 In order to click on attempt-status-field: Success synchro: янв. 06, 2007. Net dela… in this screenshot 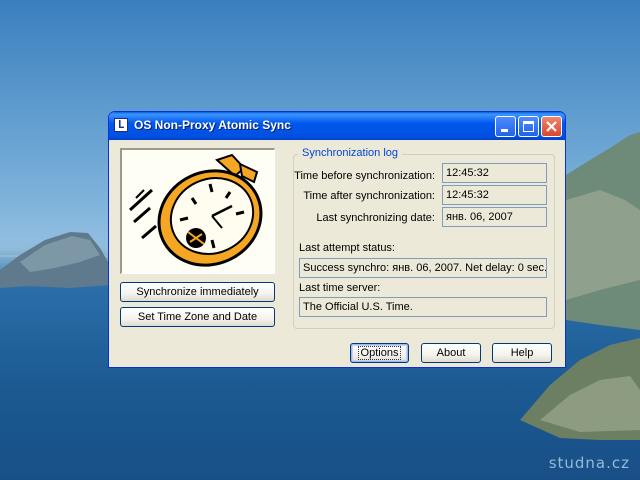, I will do `click(423, 268)`.